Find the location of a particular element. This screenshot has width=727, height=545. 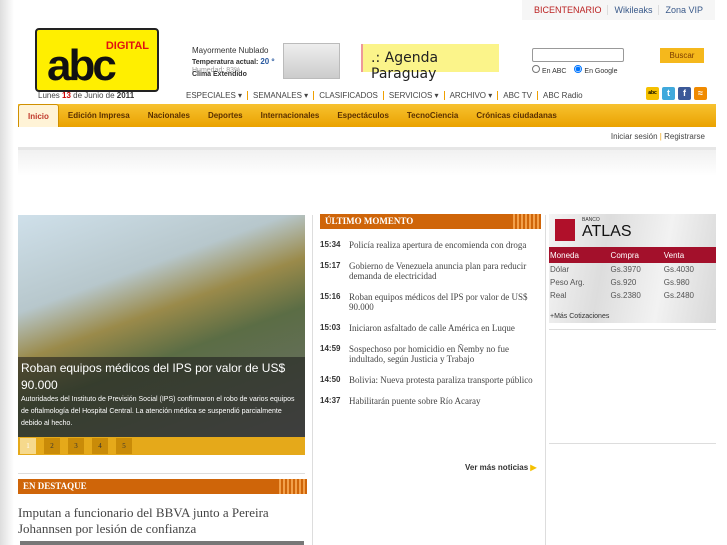

tab-edicion-impresa: Edición Impresa is located at coordinates (99, 115).